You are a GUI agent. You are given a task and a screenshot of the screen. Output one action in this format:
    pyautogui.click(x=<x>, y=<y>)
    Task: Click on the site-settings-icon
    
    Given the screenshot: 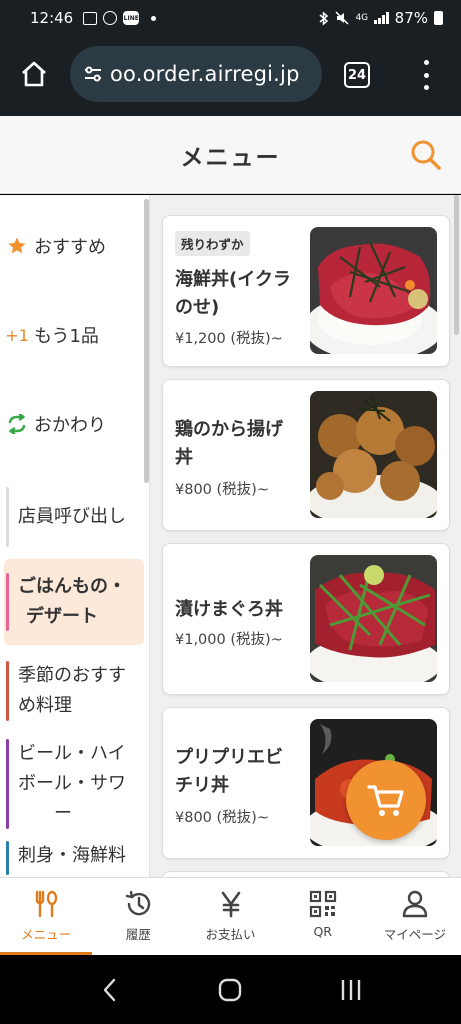 What is the action you would take?
    pyautogui.click(x=93, y=74)
    